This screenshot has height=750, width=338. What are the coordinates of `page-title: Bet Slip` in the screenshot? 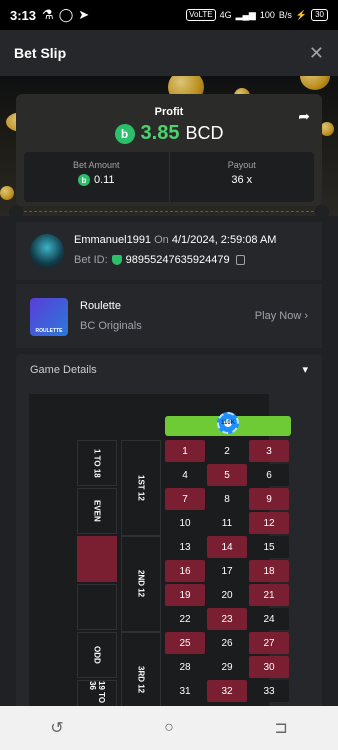 It's located at (40, 53).